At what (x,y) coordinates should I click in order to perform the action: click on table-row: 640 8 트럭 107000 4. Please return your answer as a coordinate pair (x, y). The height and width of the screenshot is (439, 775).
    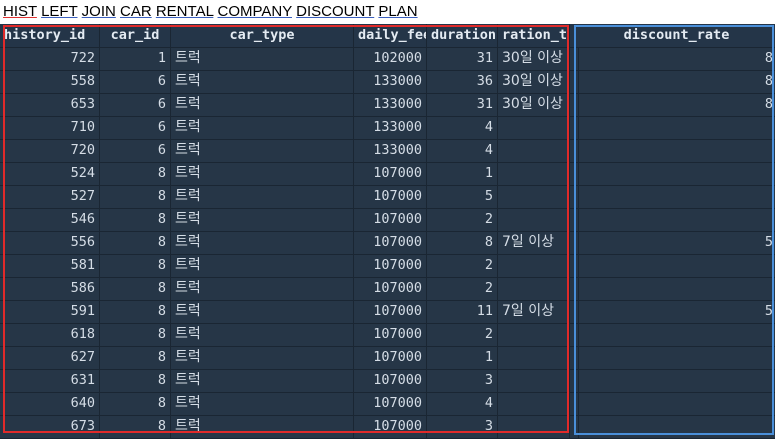
    Looking at the image, I should click on (387, 404).